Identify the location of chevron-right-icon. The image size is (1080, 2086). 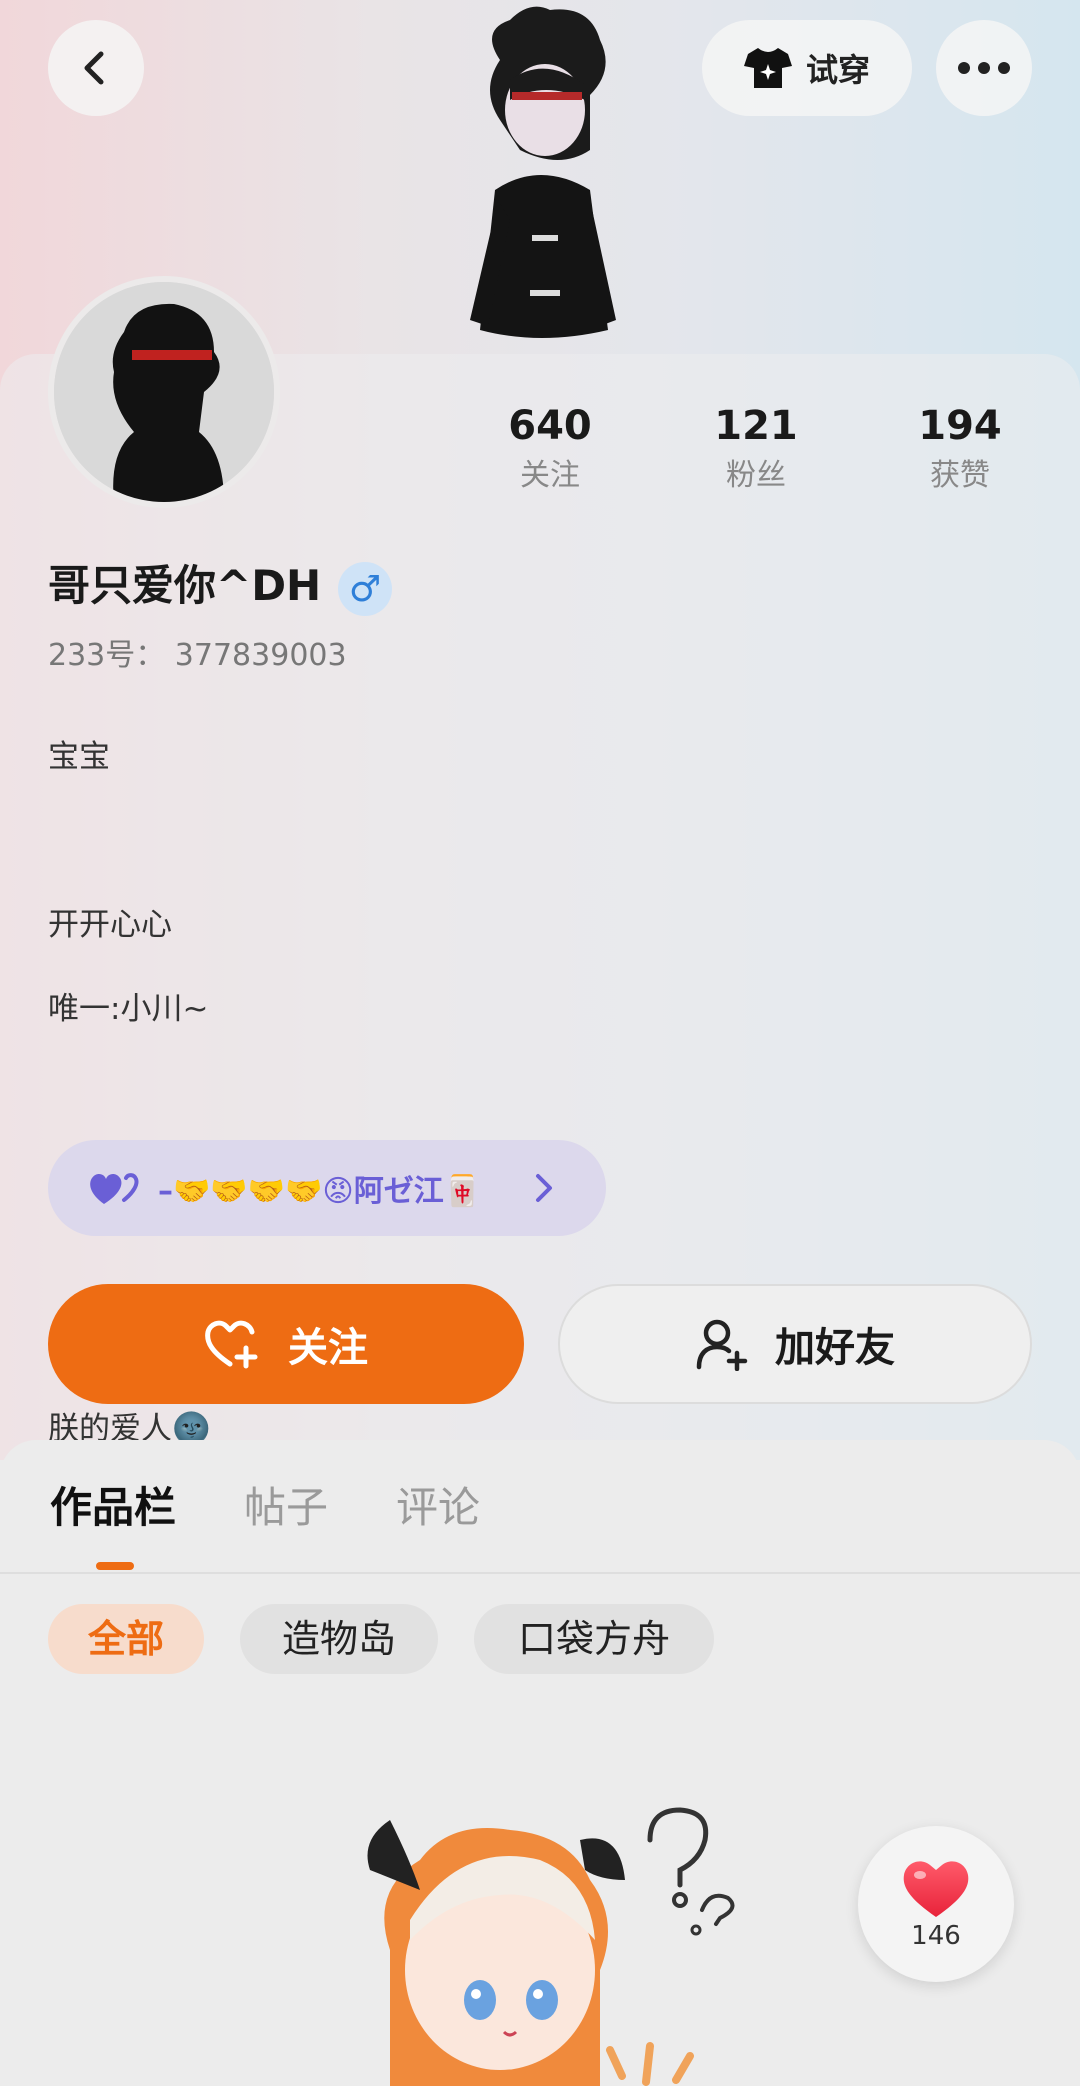
(544, 1188).